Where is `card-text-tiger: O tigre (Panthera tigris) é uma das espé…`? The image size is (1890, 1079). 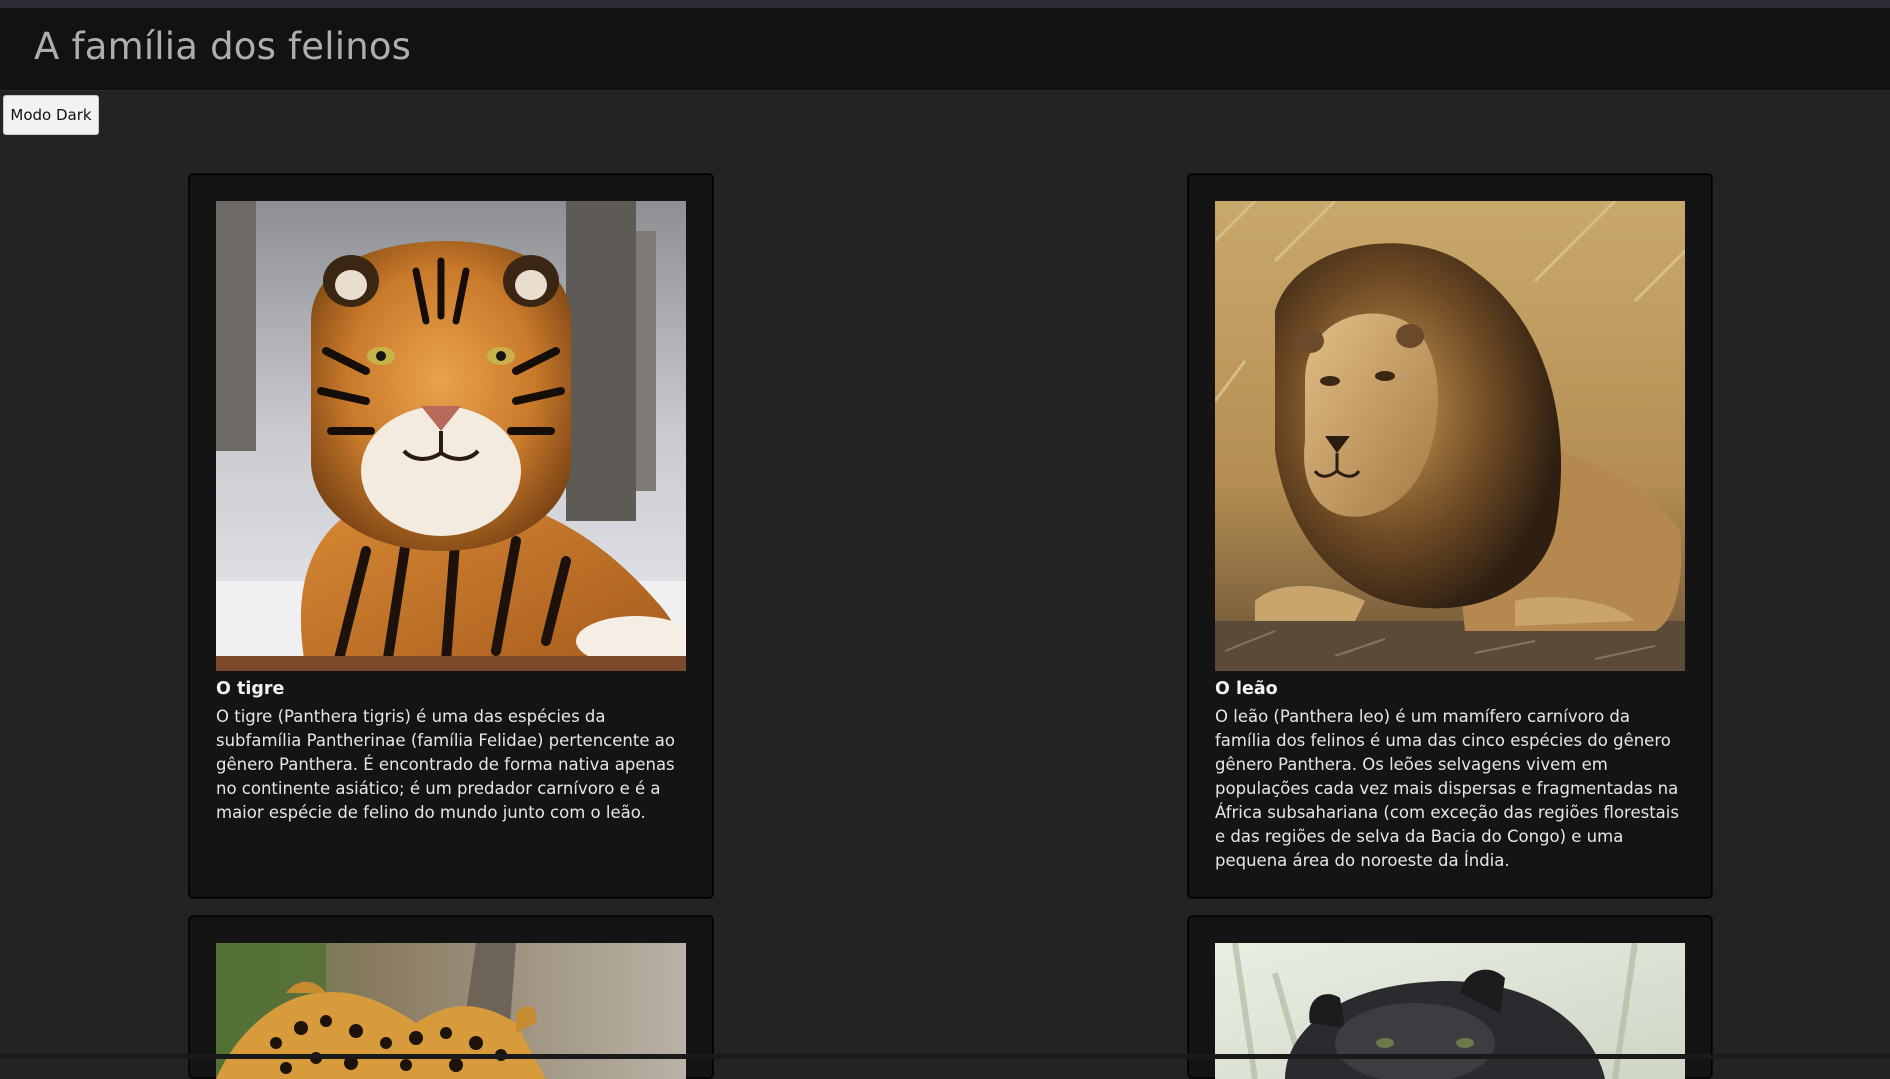 card-text-tiger: O tigre (Panthera tigris) é uma das espé… is located at coordinates (445, 764).